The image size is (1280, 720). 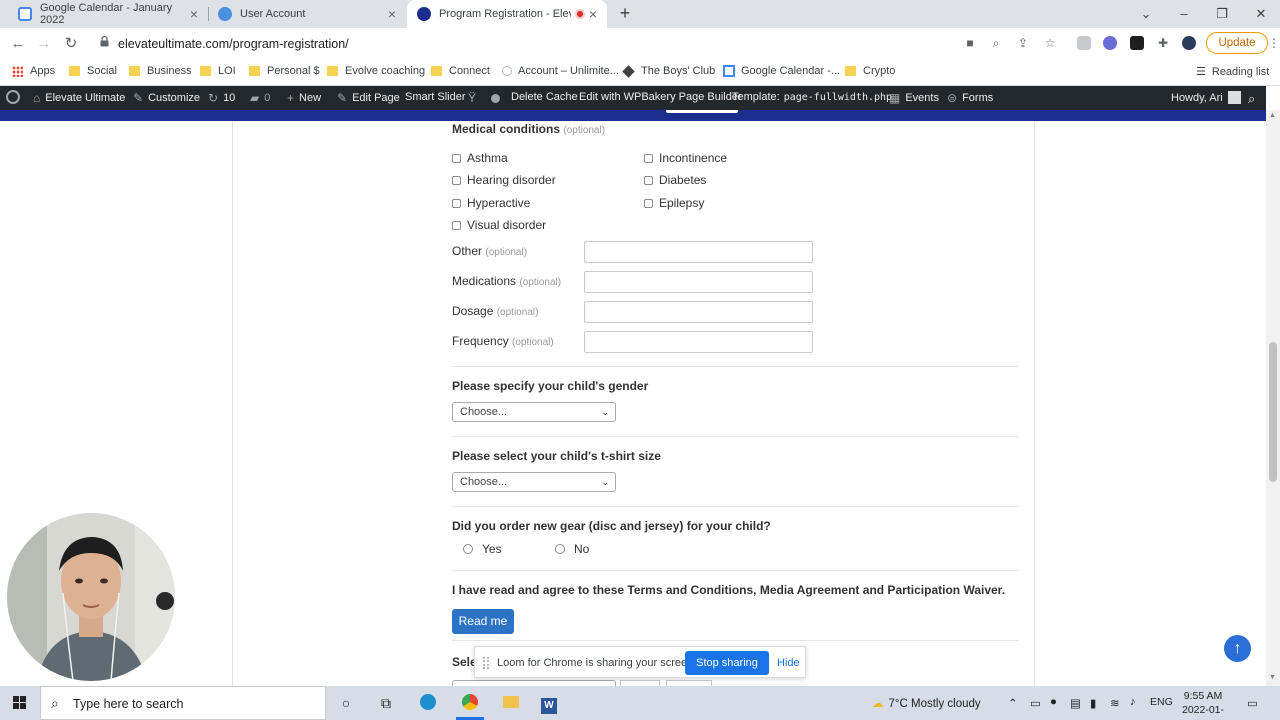 I want to click on bookmark-apps: Apps, so click(x=33, y=71).